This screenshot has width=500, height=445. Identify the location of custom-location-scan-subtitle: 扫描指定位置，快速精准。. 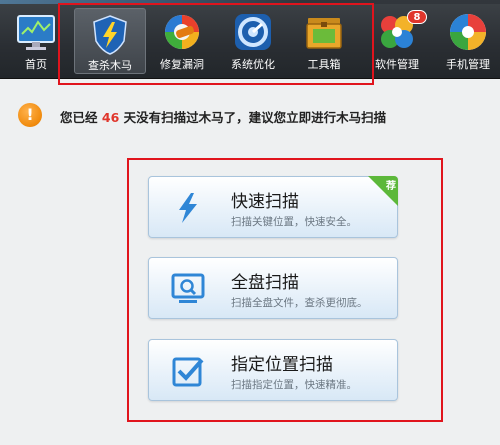
(294, 385).